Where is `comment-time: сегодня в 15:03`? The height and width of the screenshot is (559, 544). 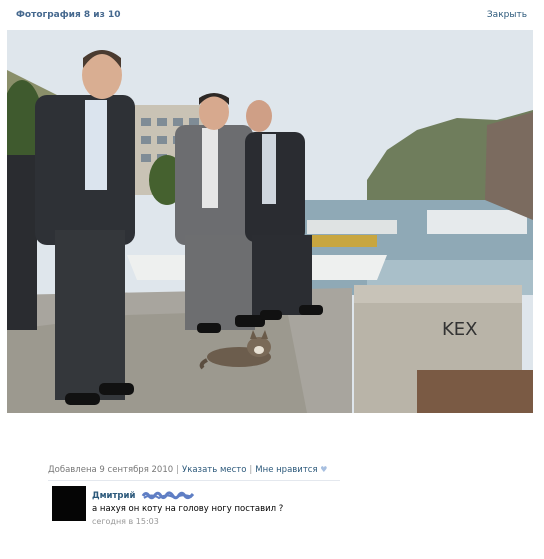
comment-time: сегодня в 15:03 is located at coordinates (125, 521).